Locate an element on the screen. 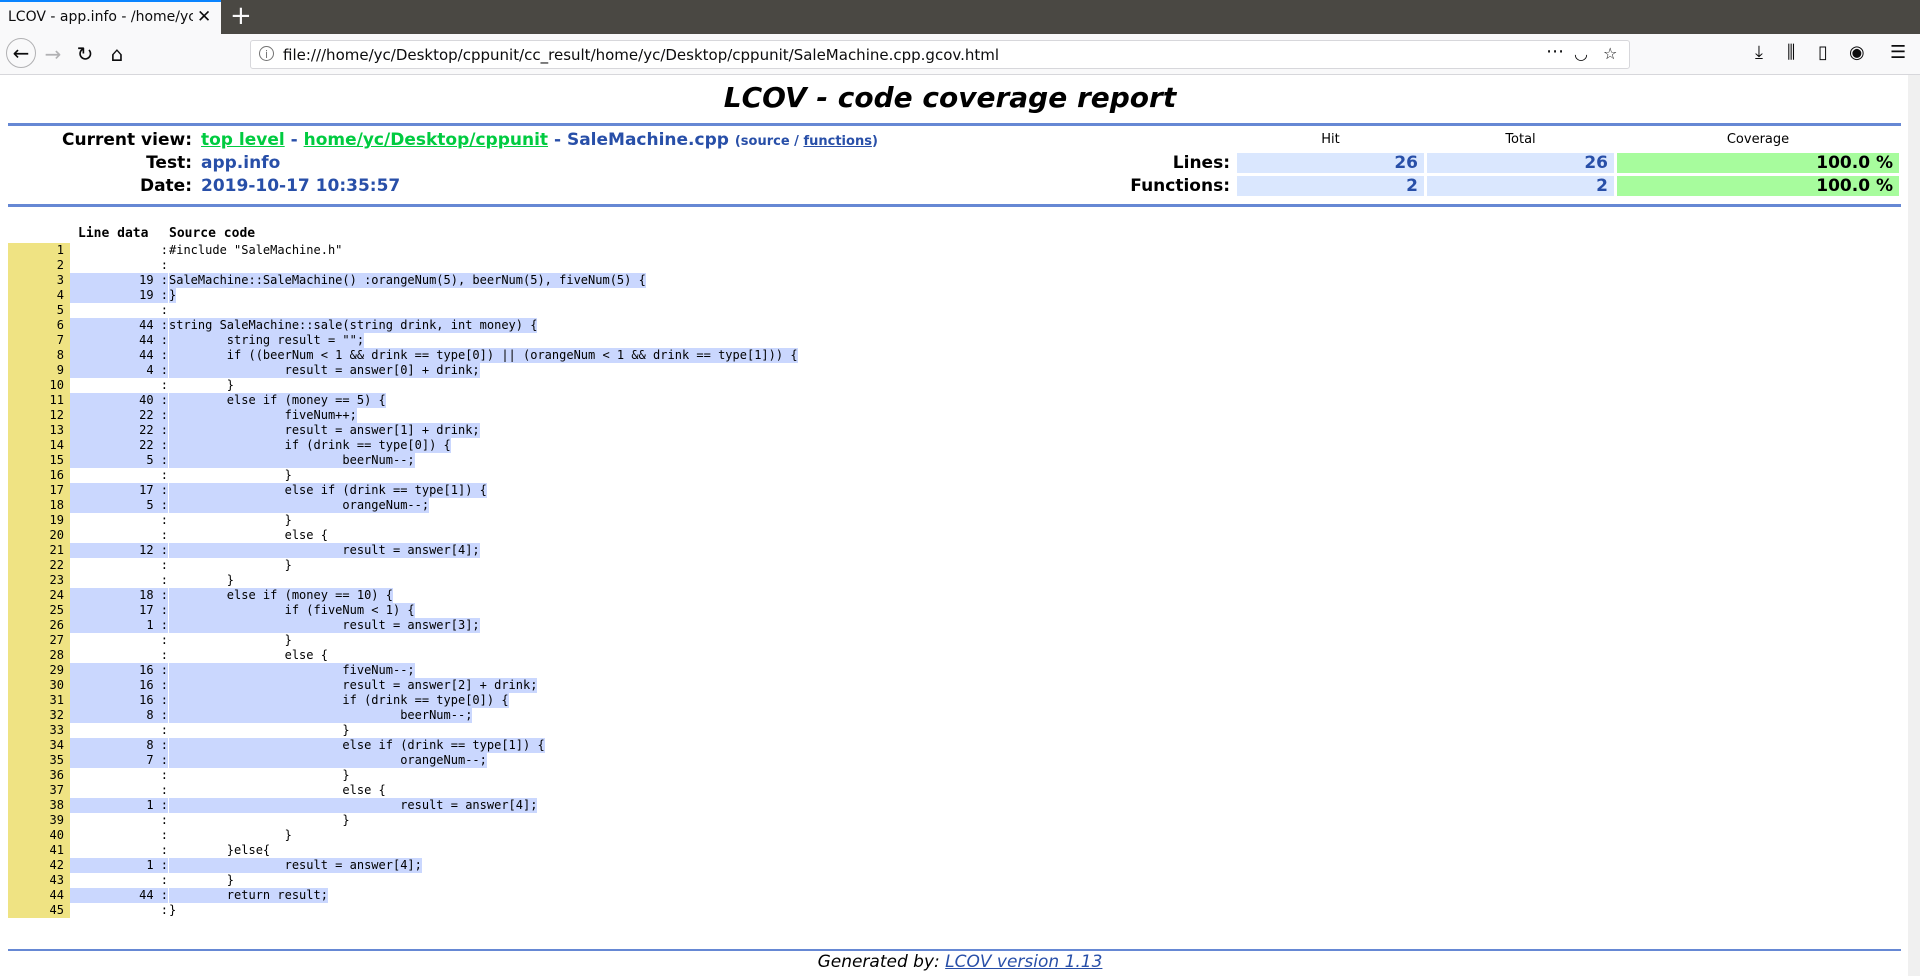  line-number: 1 is located at coordinates (39, 250).